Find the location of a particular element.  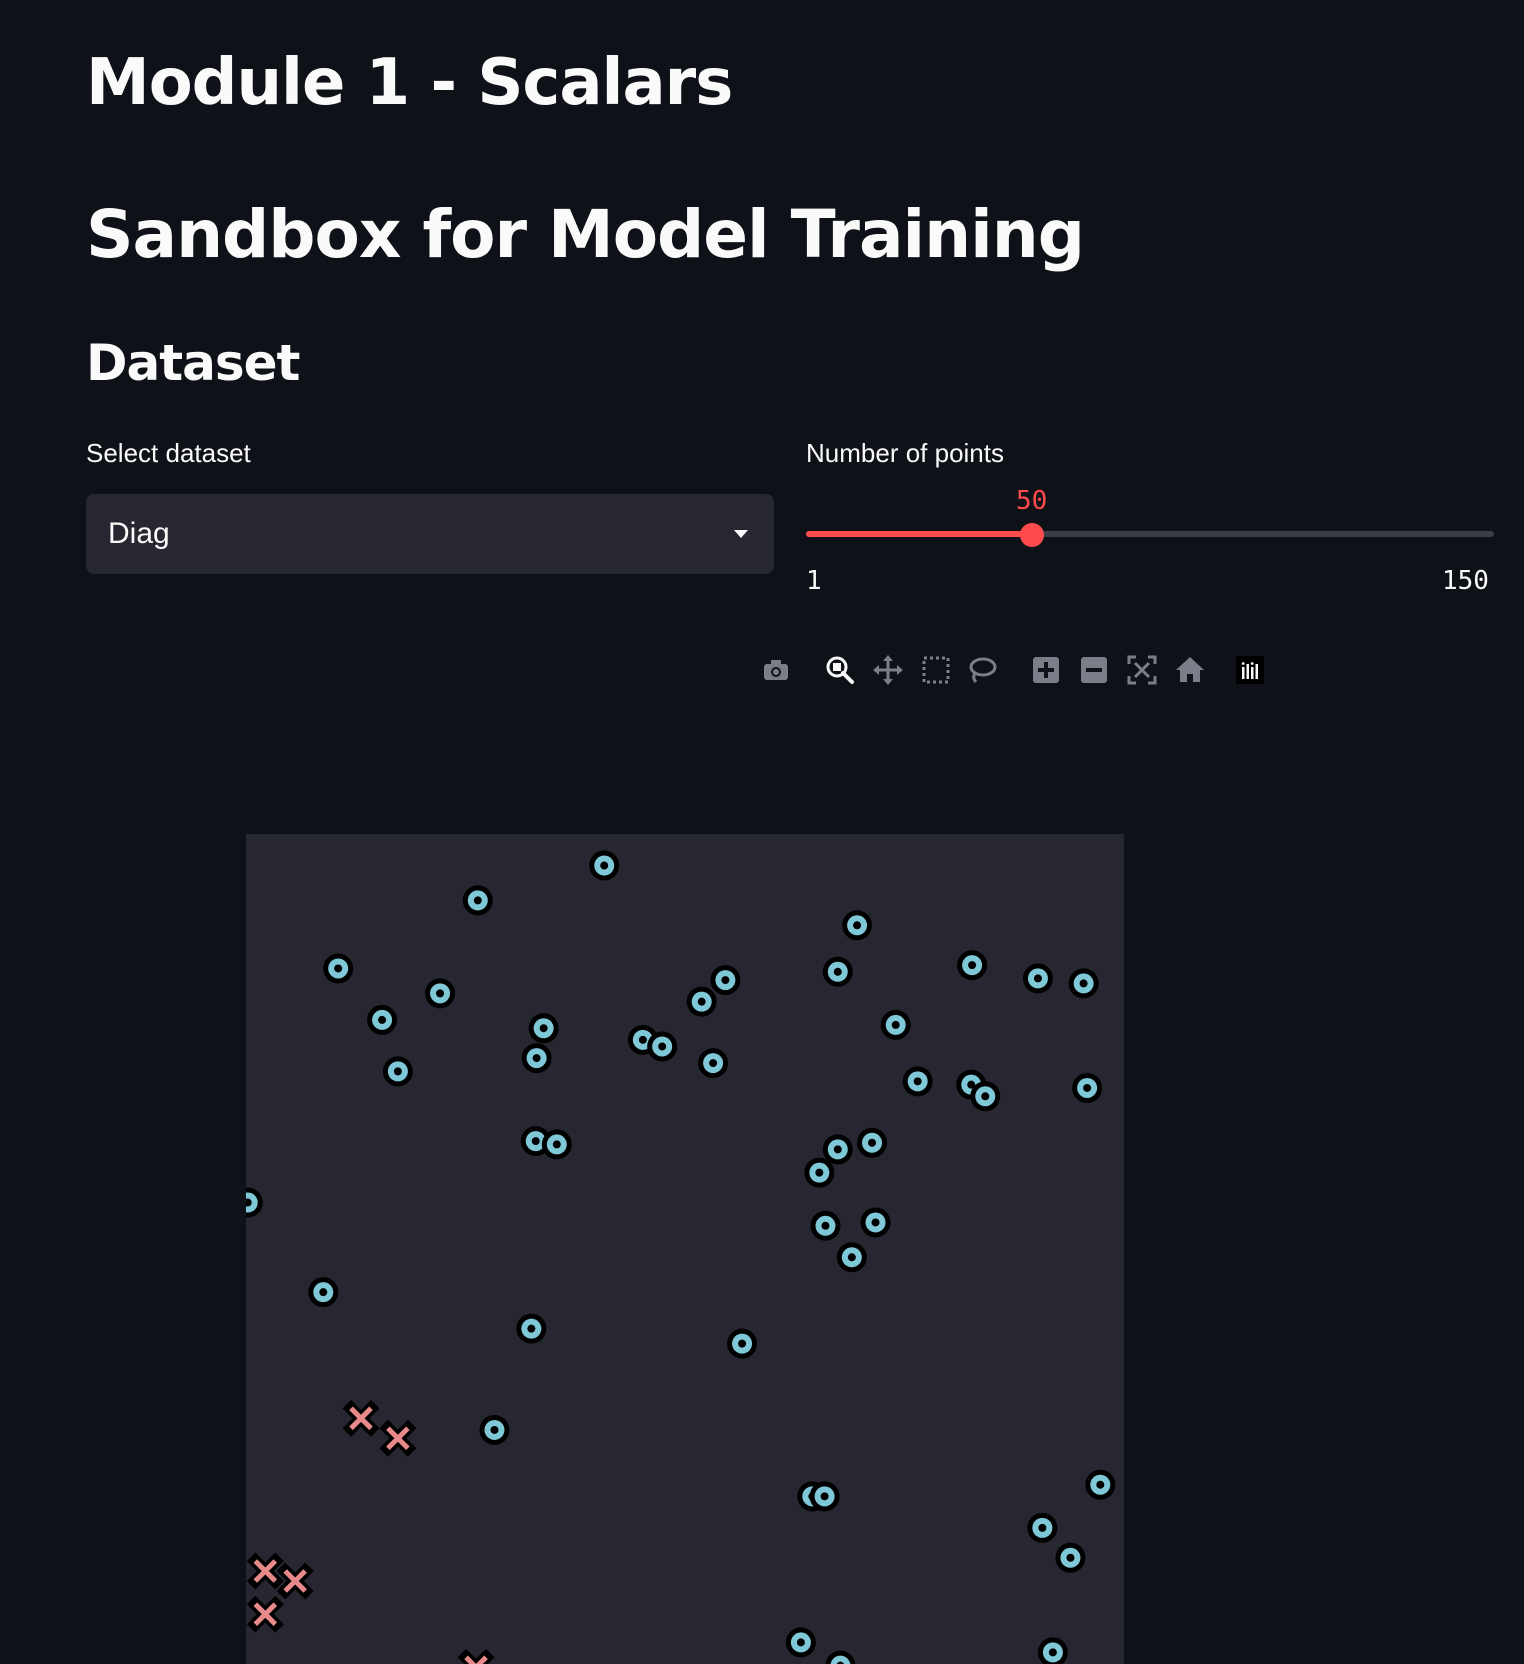

page-subtitle: Sandbox for Model Training is located at coordinates (585, 234).